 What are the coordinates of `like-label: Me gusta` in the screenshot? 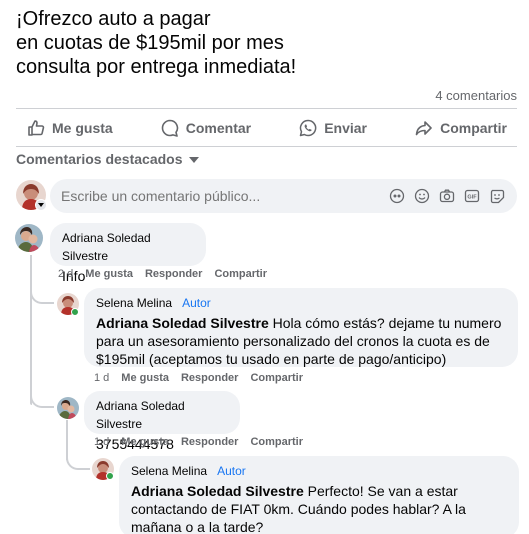 It's located at (82, 128).